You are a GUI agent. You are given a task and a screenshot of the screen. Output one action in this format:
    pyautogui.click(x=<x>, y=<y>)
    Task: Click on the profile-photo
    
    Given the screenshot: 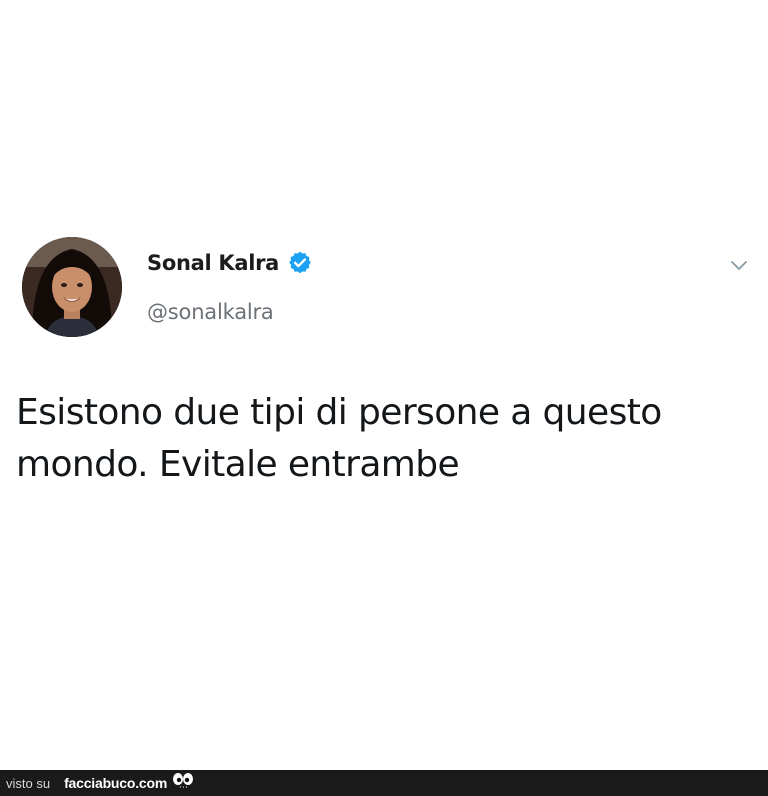 What is the action you would take?
    pyautogui.click(x=72, y=287)
    